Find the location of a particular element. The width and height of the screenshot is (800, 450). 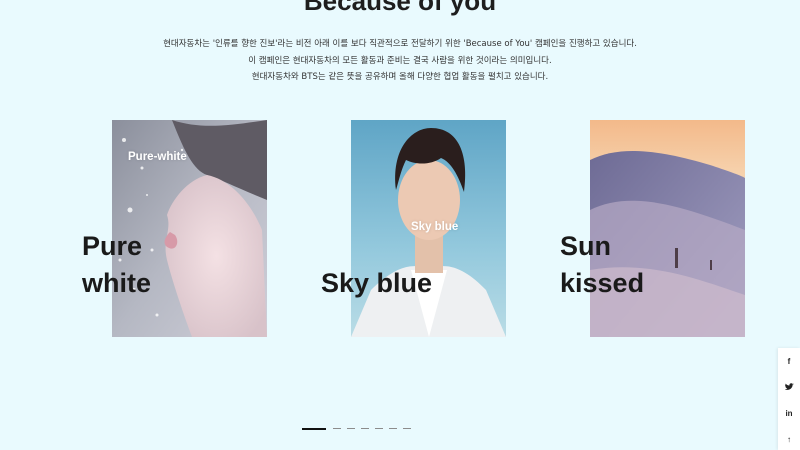

card-sky-blue-image: Sky blue is located at coordinates (428, 228).